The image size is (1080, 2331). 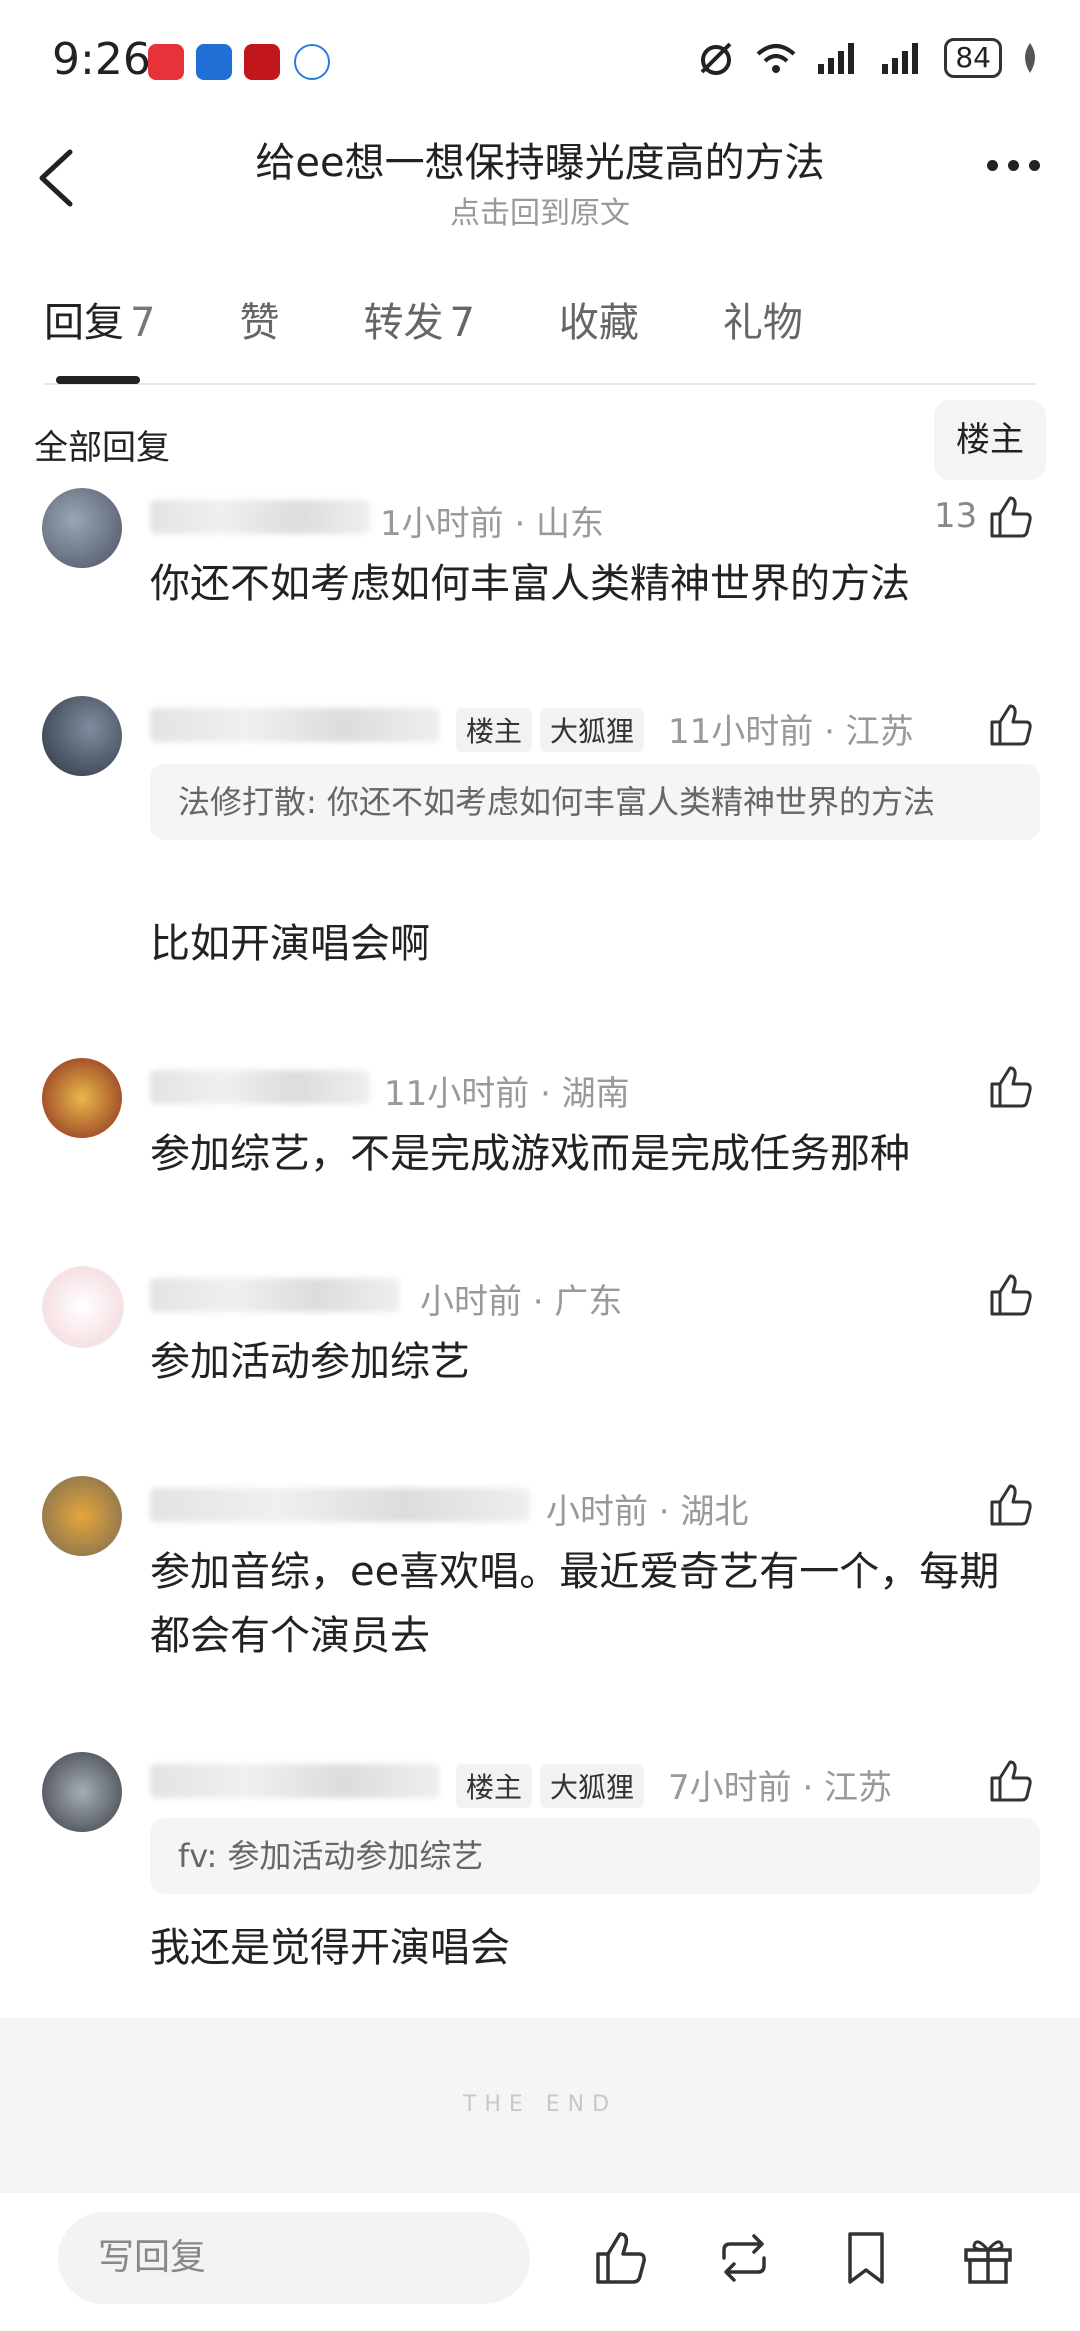 What do you see at coordinates (868, 58) in the screenshot?
I see `status-icons: 84` at bounding box center [868, 58].